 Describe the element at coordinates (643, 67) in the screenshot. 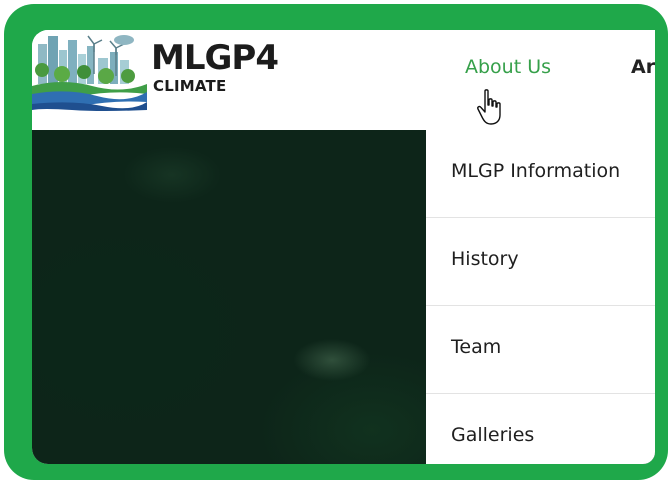

I see `nav-next-item: Ar` at that location.